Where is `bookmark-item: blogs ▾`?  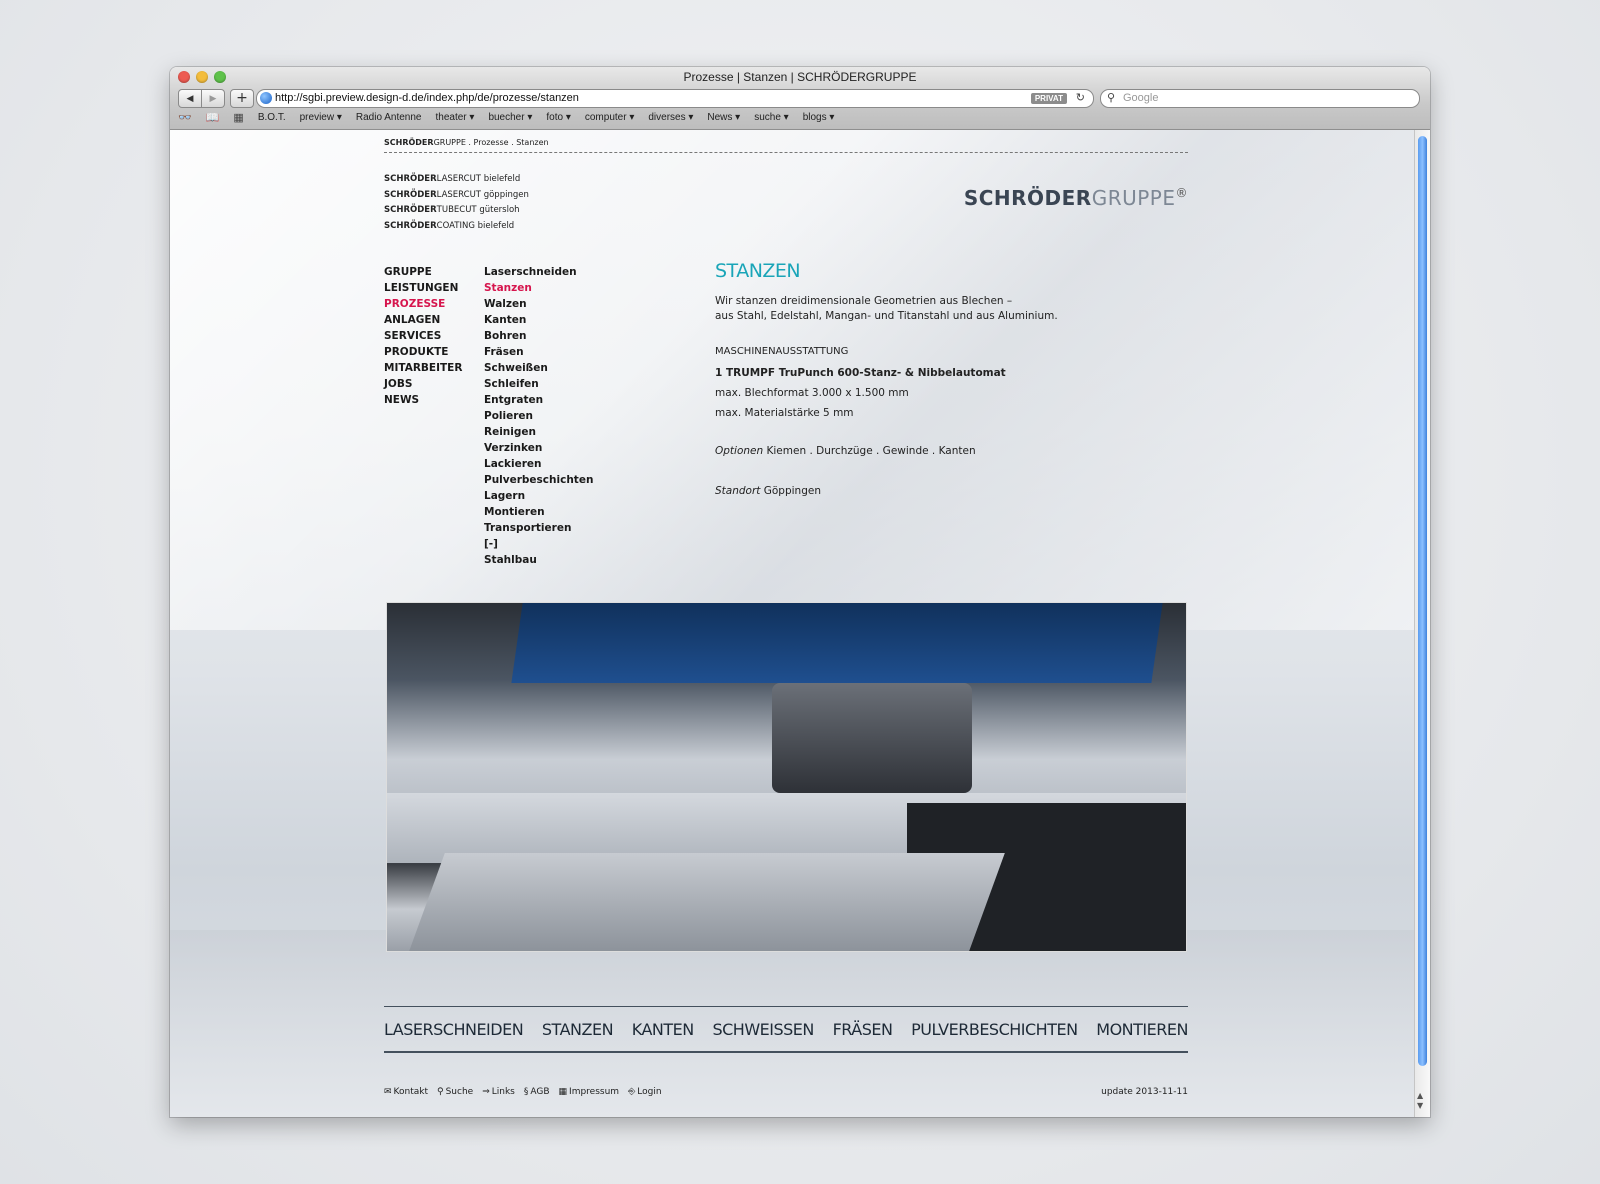 bookmark-item: blogs ▾ is located at coordinates (819, 117).